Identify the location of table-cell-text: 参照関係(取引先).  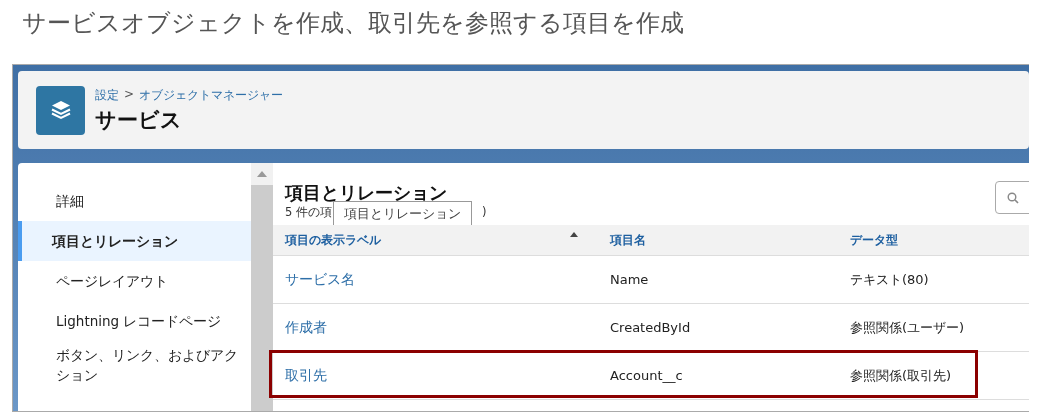
(901, 375).